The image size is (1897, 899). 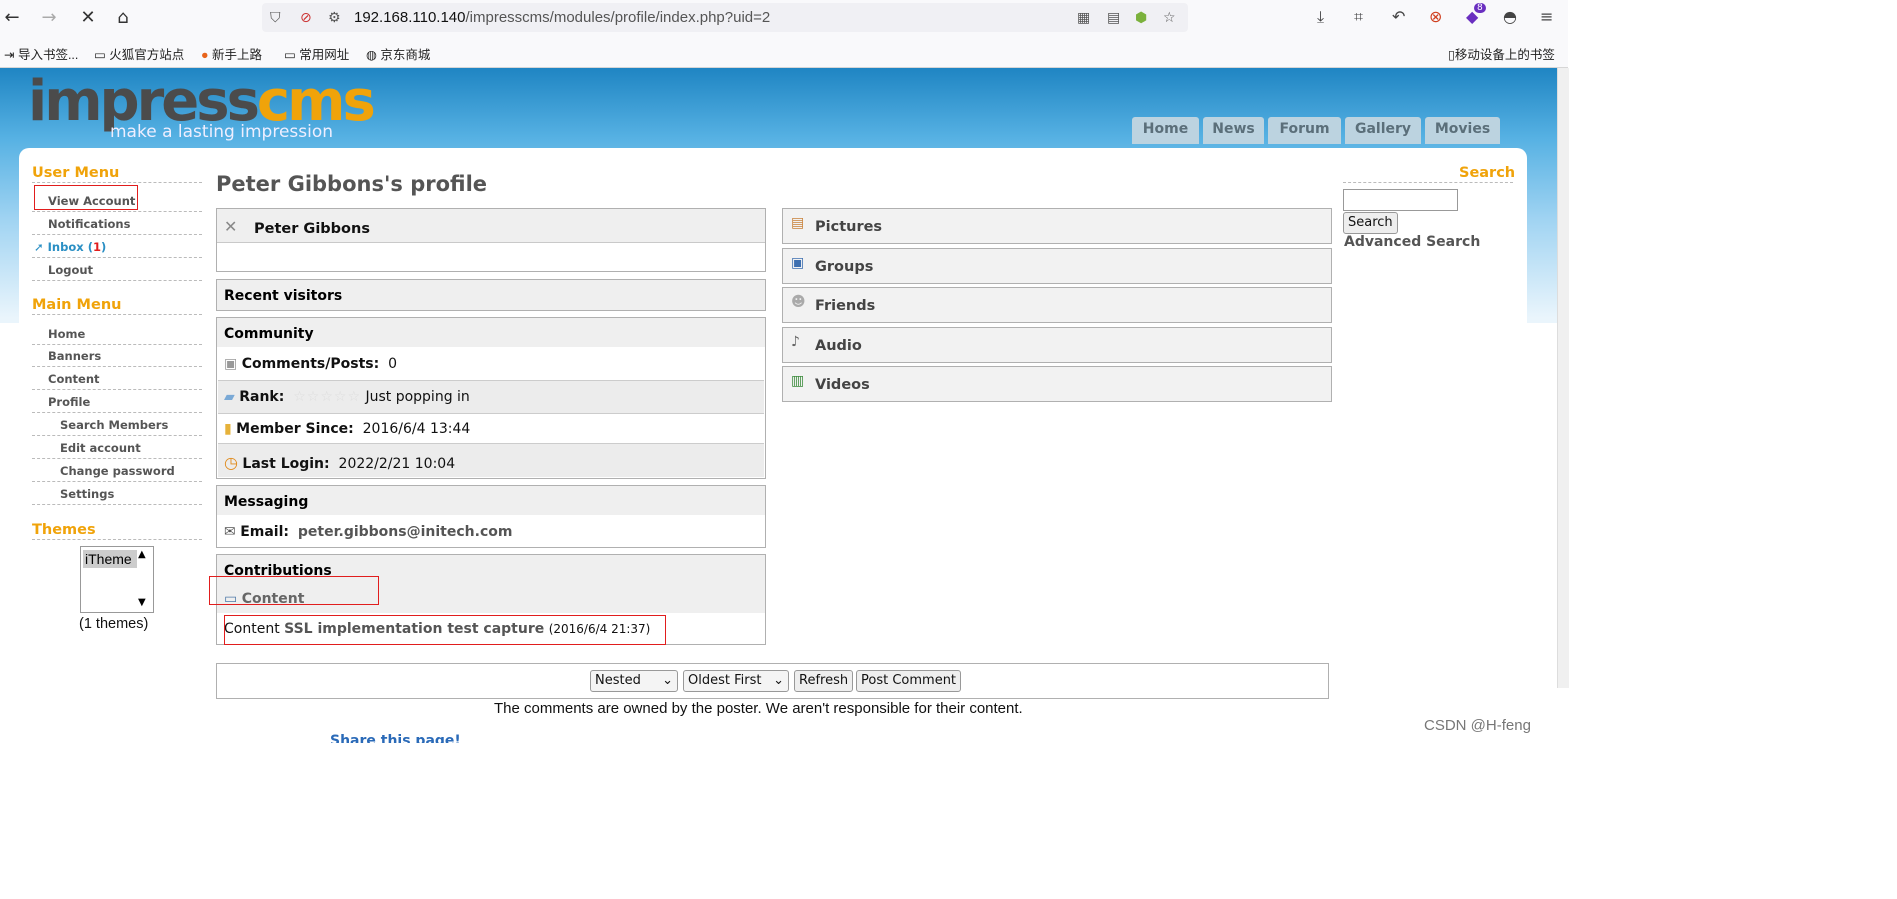 I want to click on bookmark-jd-mall: ◍ 京东商城, so click(x=398, y=53).